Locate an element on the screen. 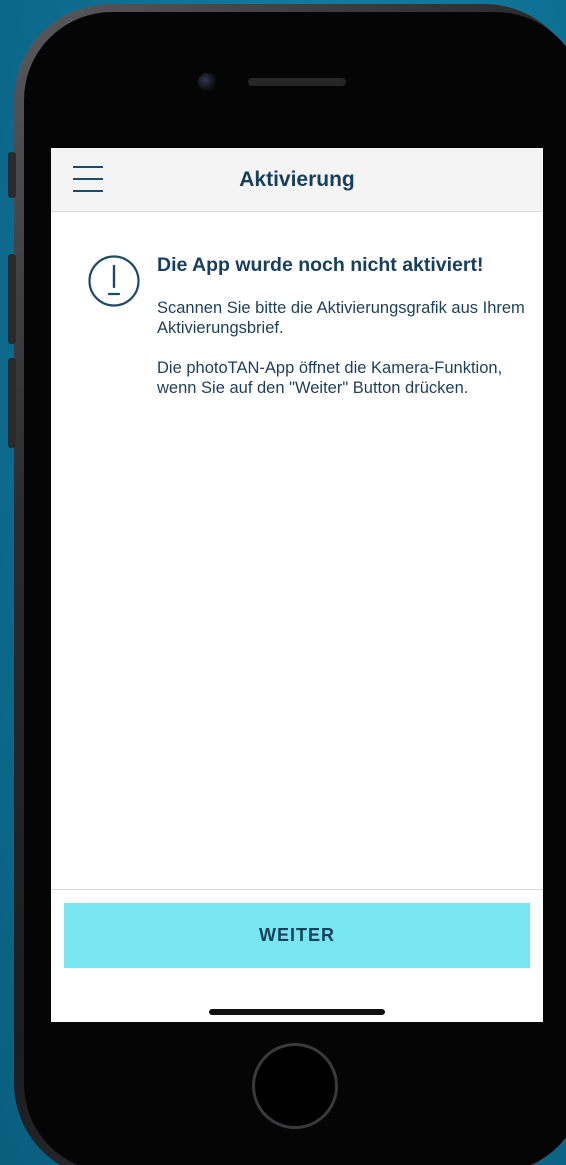 This screenshot has height=1165, width=566. page-title: Aktivierung is located at coordinates (297, 179).